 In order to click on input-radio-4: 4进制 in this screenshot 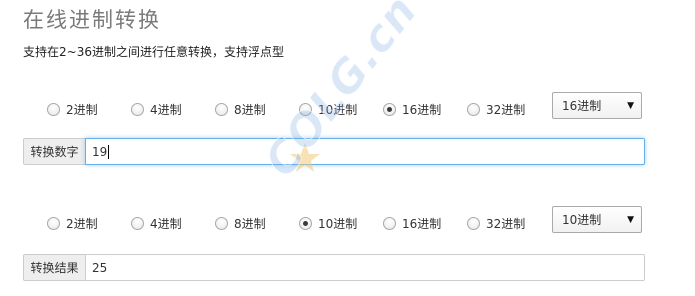, I will do `click(156, 109)`.